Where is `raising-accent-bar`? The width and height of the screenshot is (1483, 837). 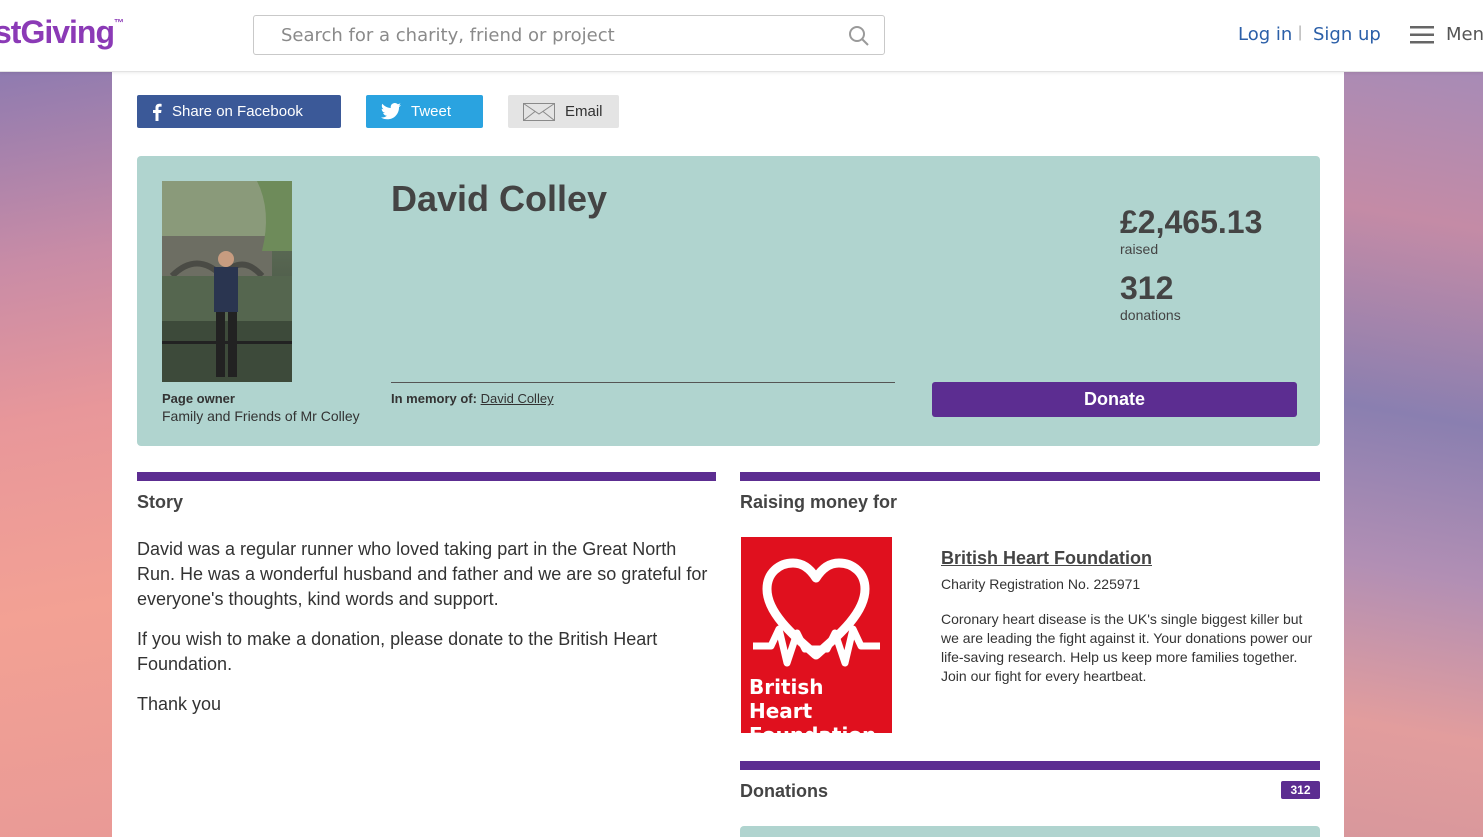
raising-accent-bar is located at coordinates (1030, 476).